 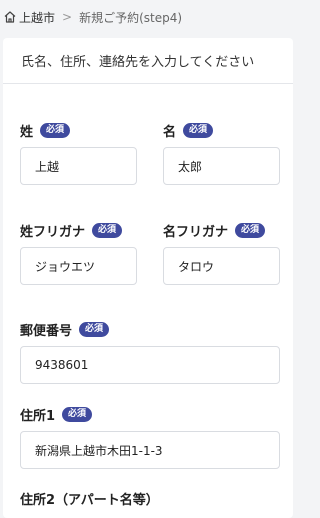 What do you see at coordinates (170, 132) in the screenshot?
I see `first-name-label-text: 名` at bounding box center [170, 132].